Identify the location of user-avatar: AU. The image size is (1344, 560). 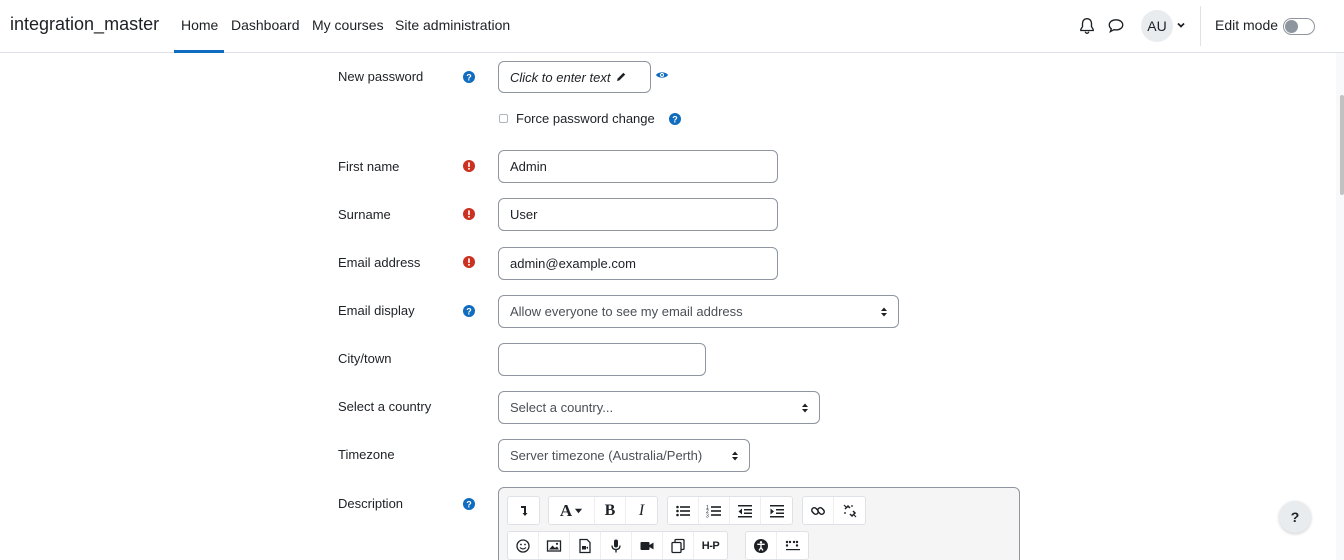
(1157, 26).